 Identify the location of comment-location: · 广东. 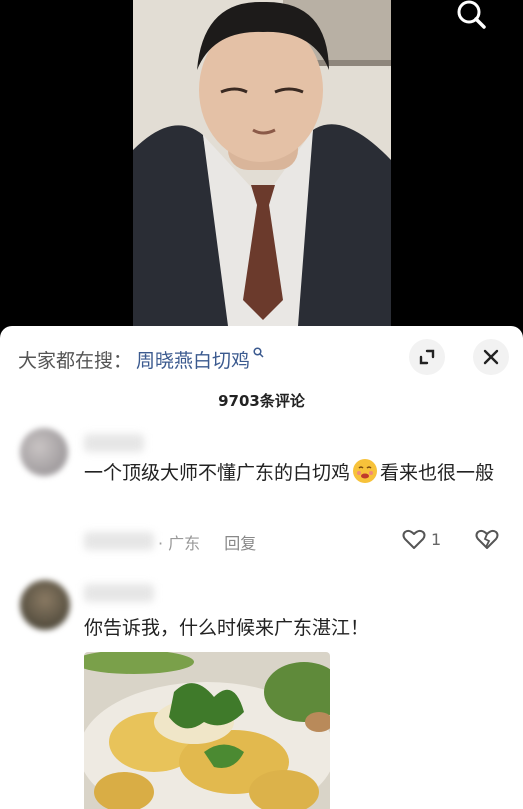
(179, 543).